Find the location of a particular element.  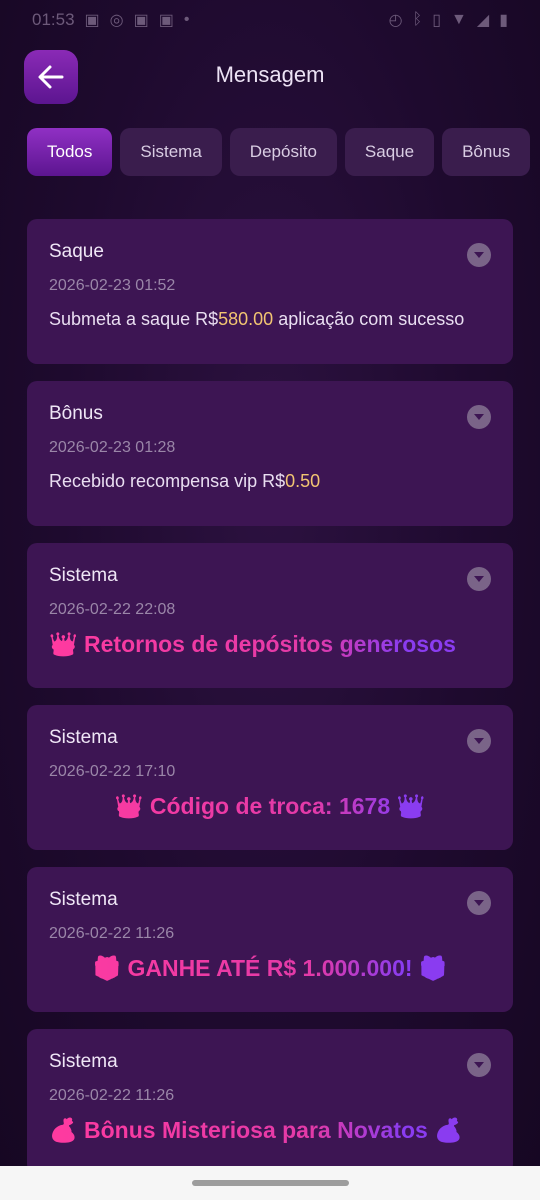

status-bar: 01:53 ▣ ◎ ▣ ▣ • ◴ ᛒ ▯ ▼ ◢ ▮ is located at coordinates (270, 20).